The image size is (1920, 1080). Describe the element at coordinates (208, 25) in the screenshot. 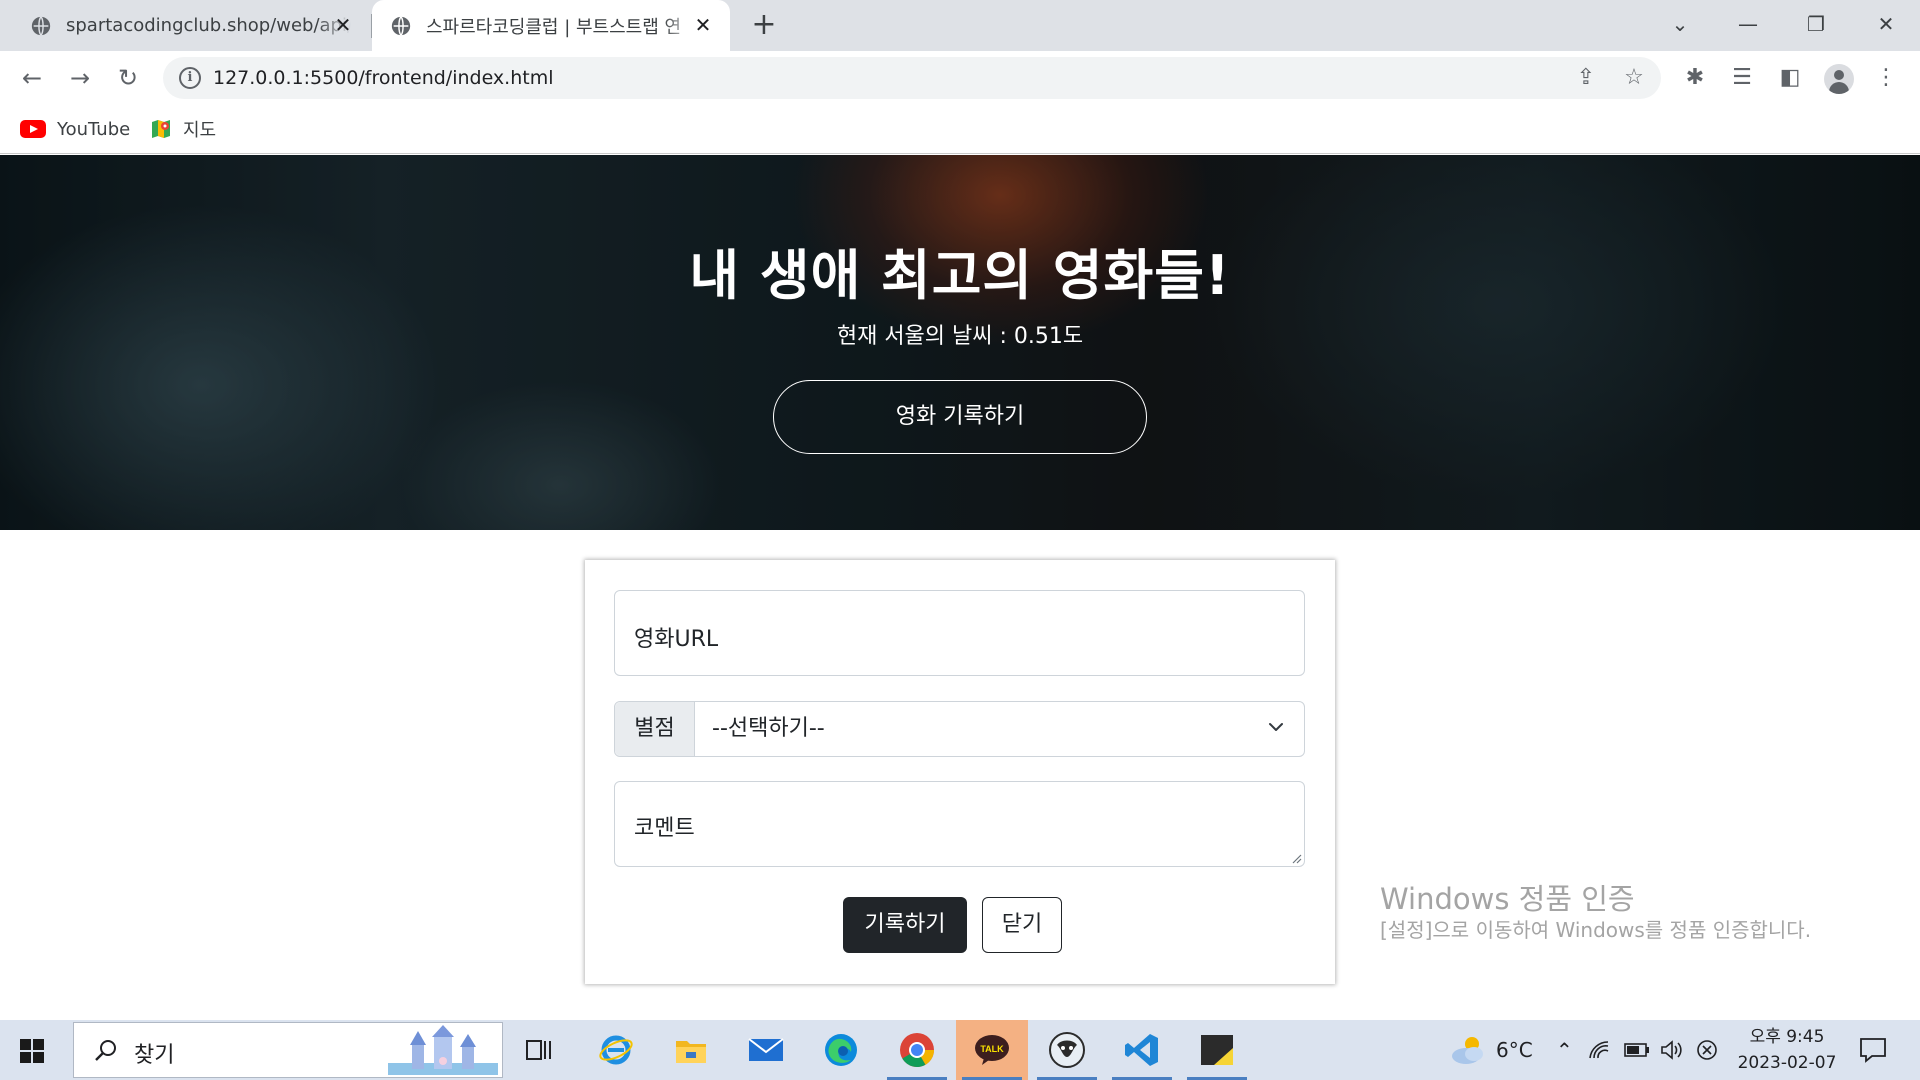

I see `tab-title: spartacodingclub.shop/web/api/` at that location.